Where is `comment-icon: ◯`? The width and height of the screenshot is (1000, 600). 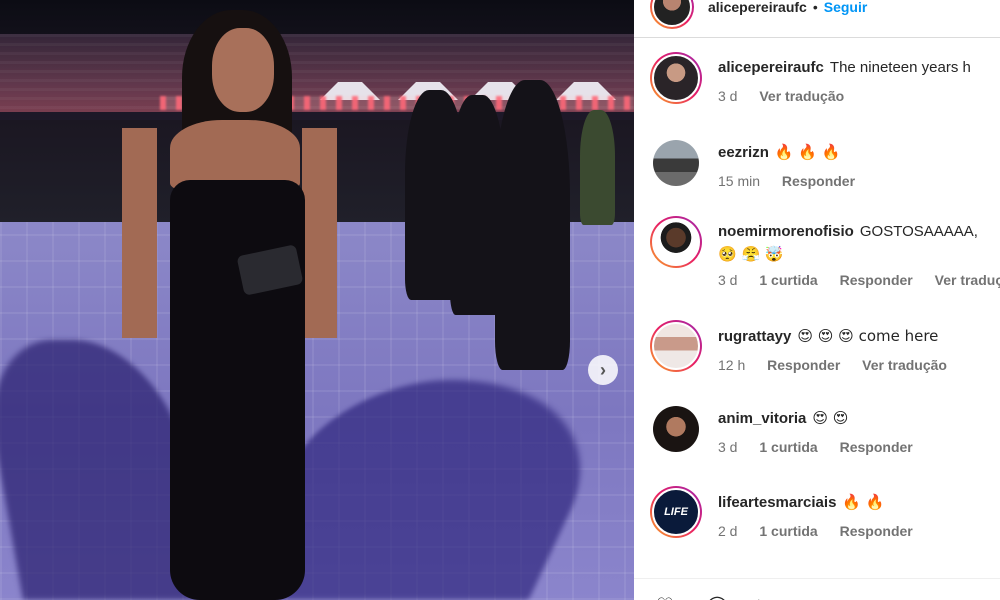
comment-icon: ◯ is located at coordinates (717, 596).